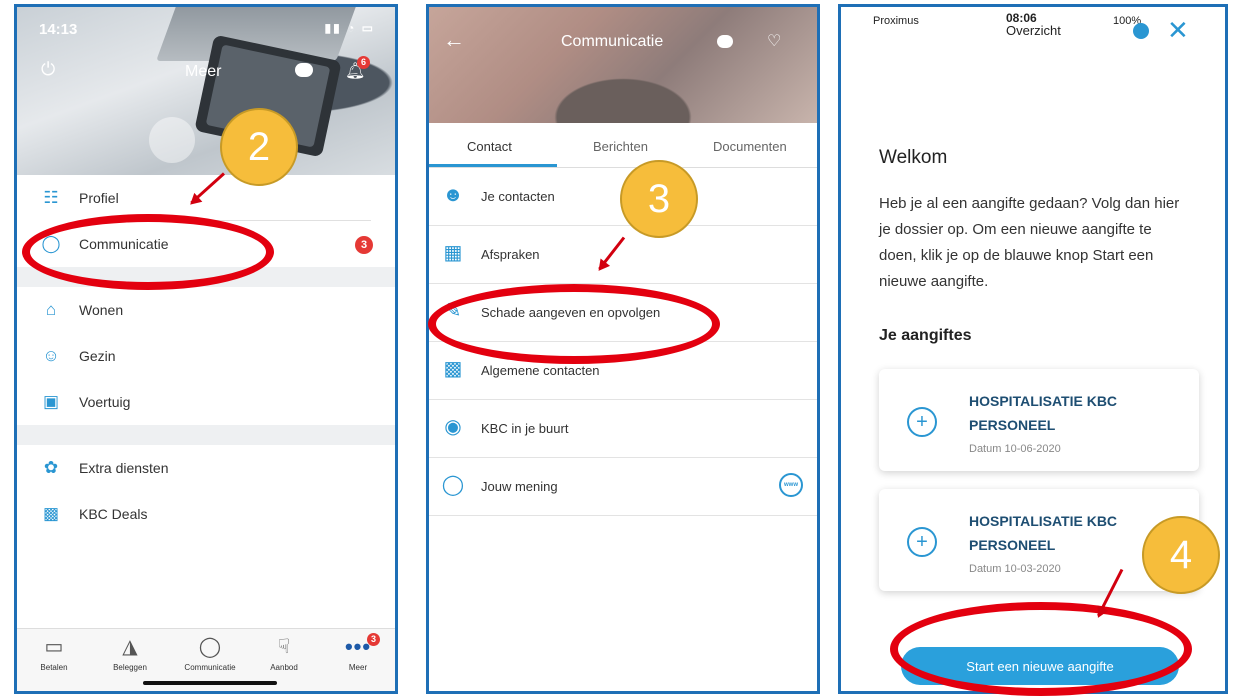 This screenshot has width=1234, height=698. What do you see at coordinates (58, 29) in the screenshot?
I see `status-time: 14:13` at bounding box center [58, 29].